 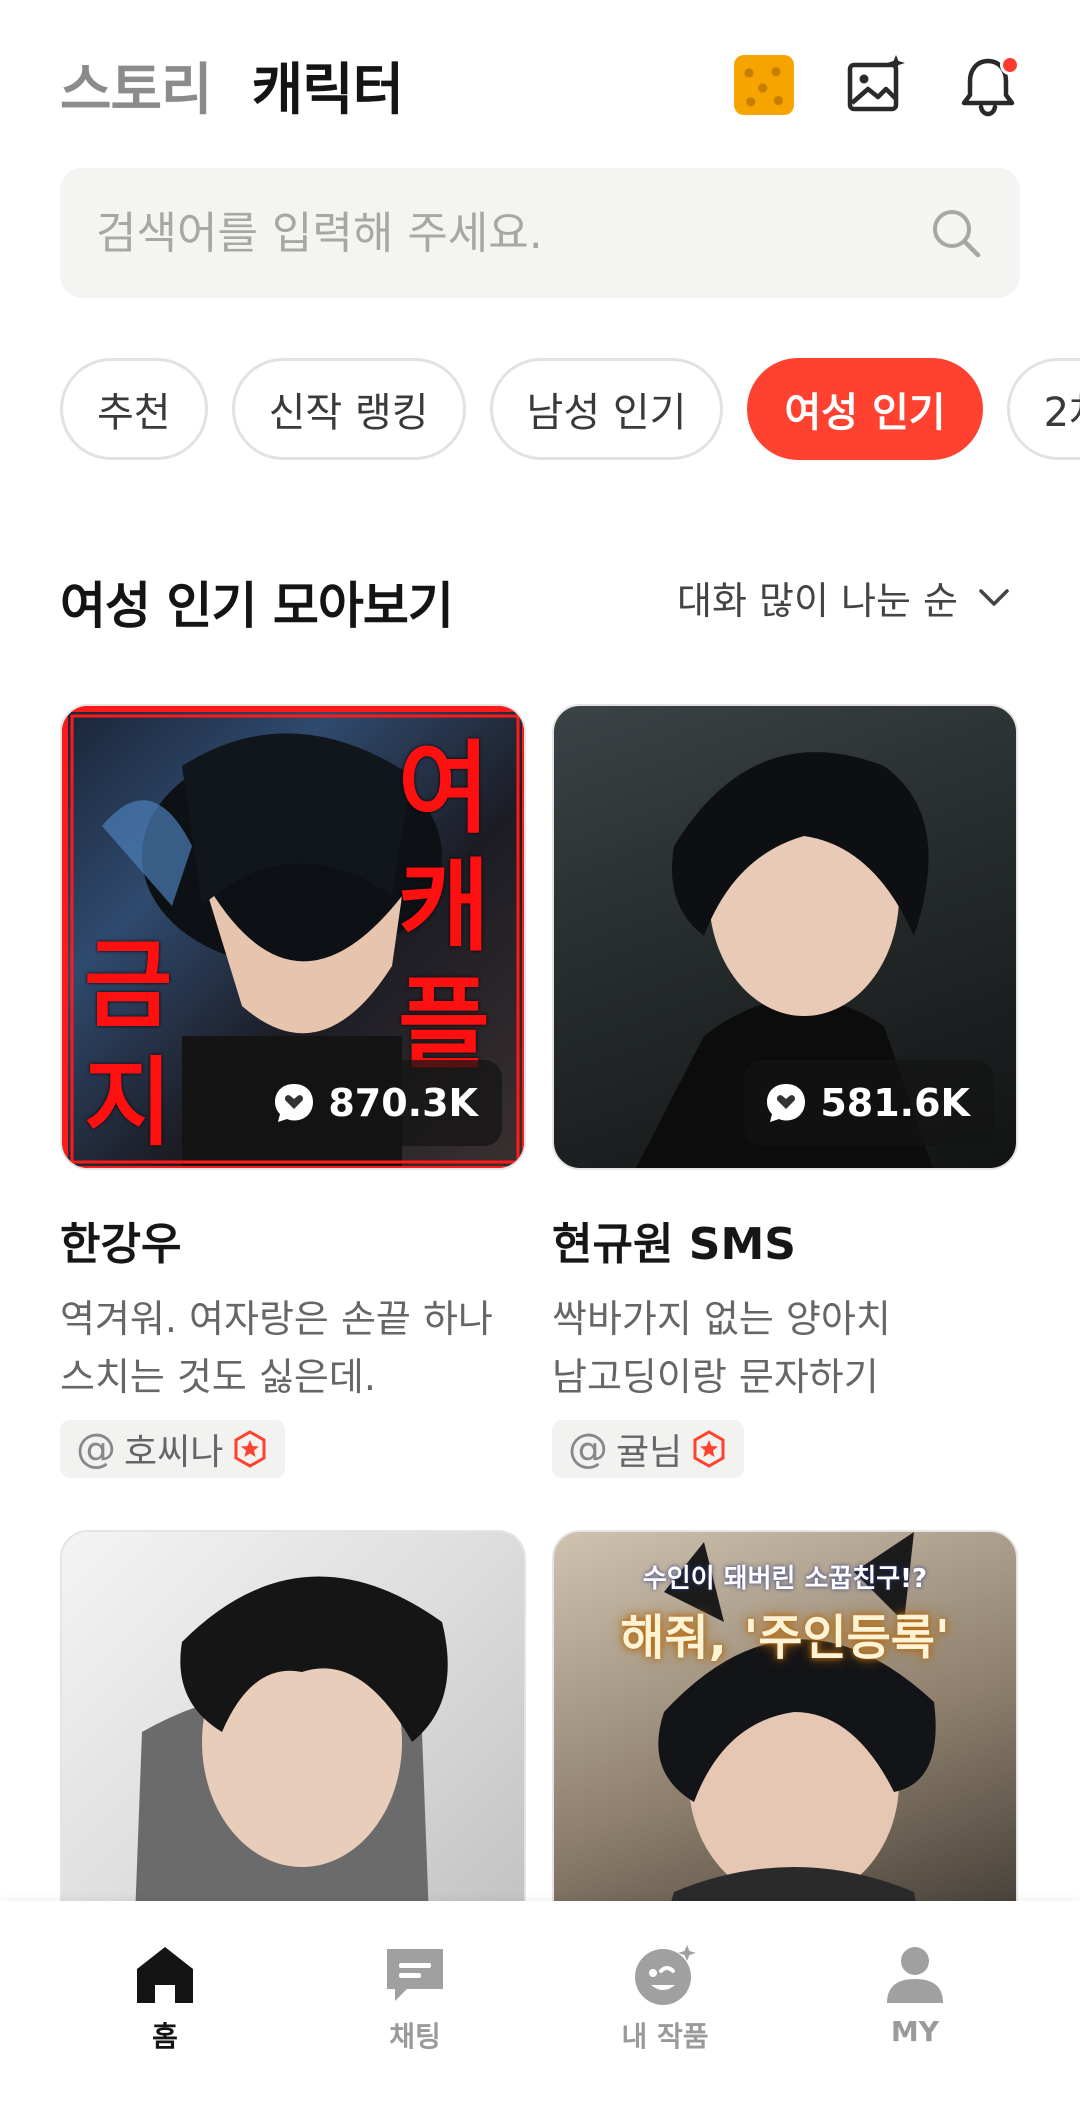 I want to click on chat-count-badge: 870.3K, so click(x=377, y=1103).